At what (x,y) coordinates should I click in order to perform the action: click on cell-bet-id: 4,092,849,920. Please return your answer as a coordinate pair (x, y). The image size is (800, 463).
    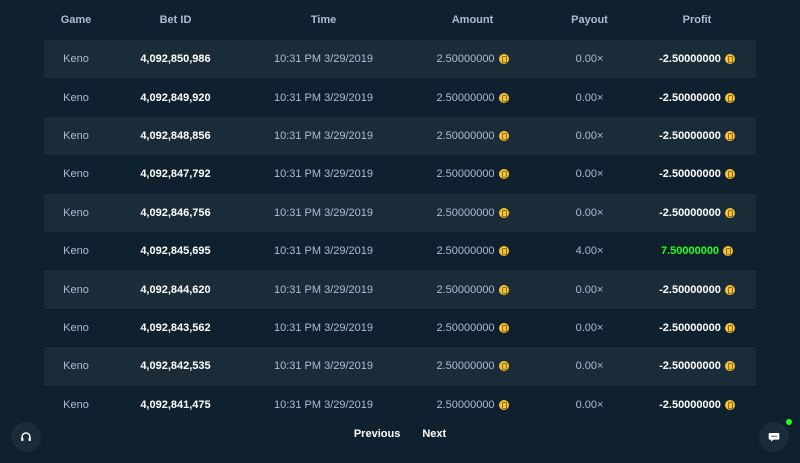
    Looking at the image, I should click on (175, 98).